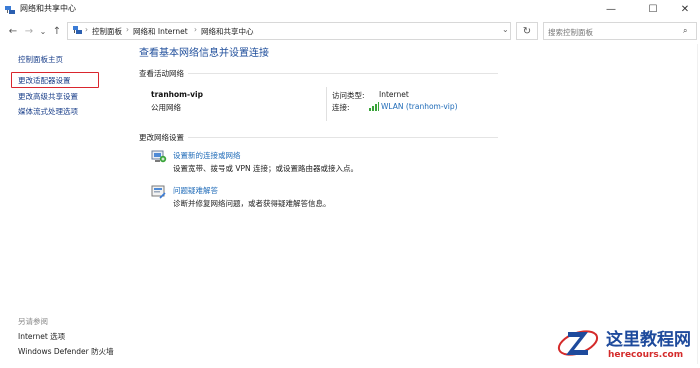 The height and width of the screenshot is (368, 700). Describe the element at coordinates (57, 31) in the screenshot. I see `up-button: ↑` at that location.